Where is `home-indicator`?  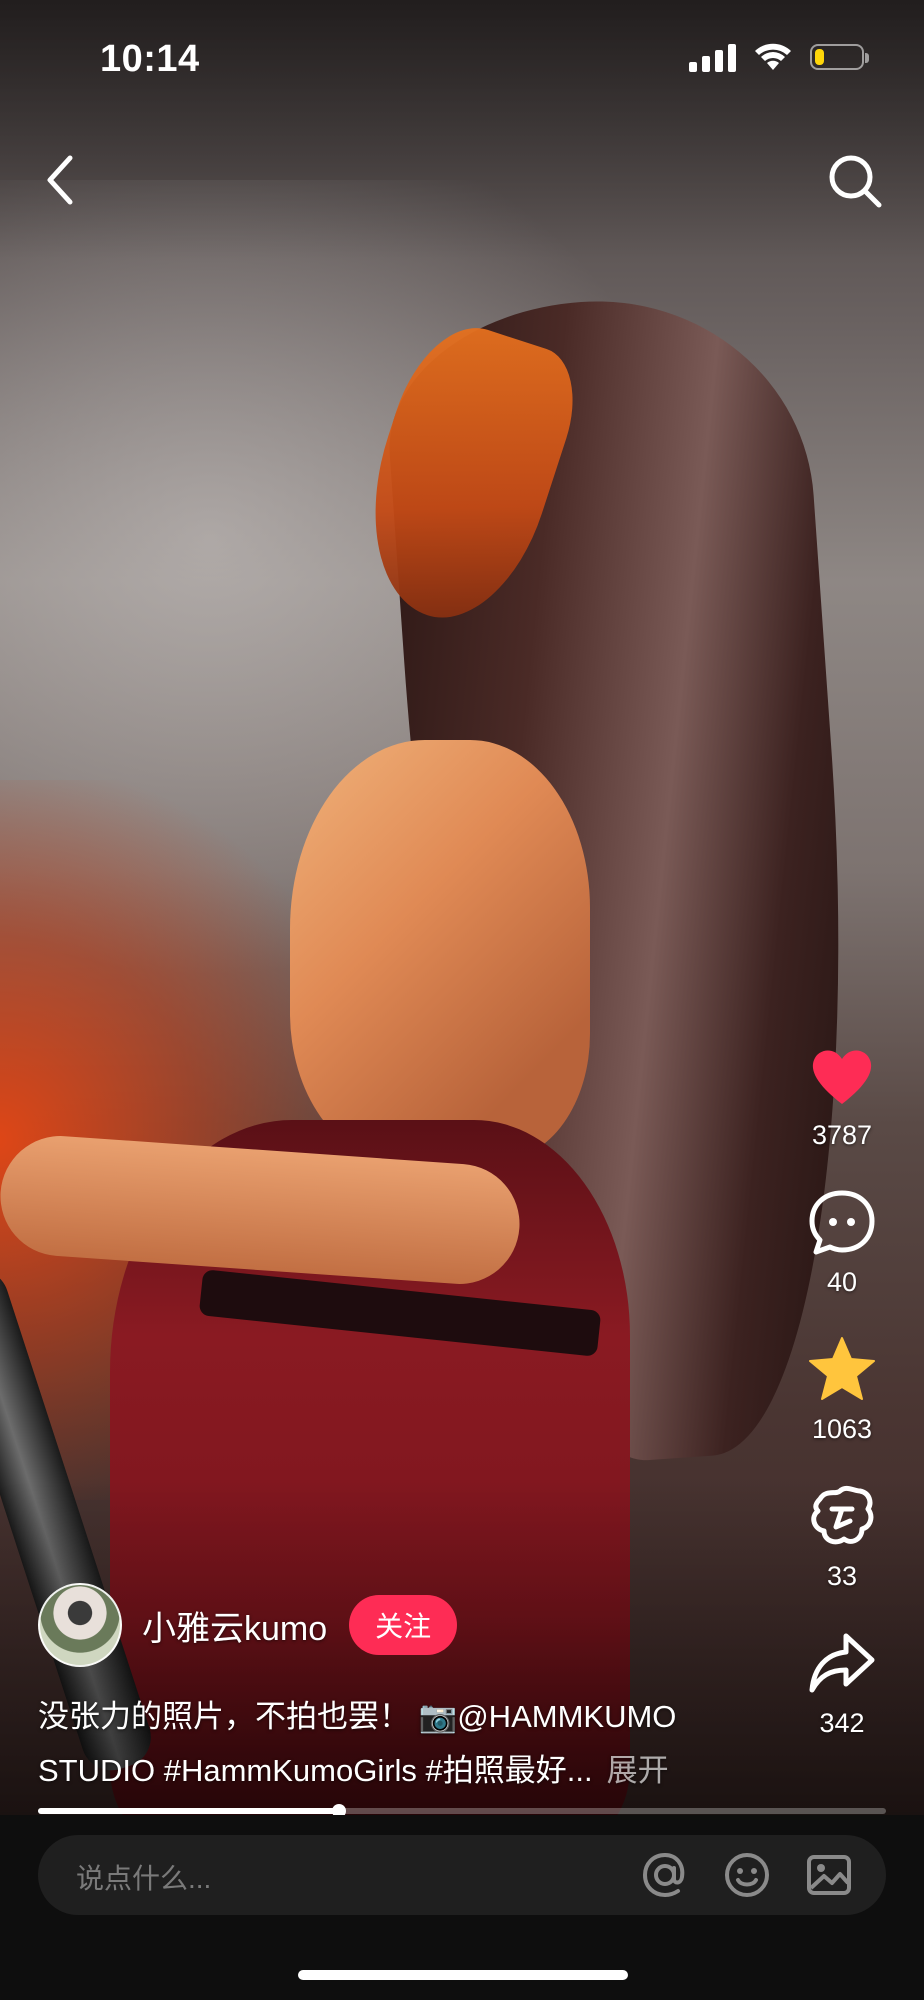 home-indicator is located at coordinates (463, 1975).